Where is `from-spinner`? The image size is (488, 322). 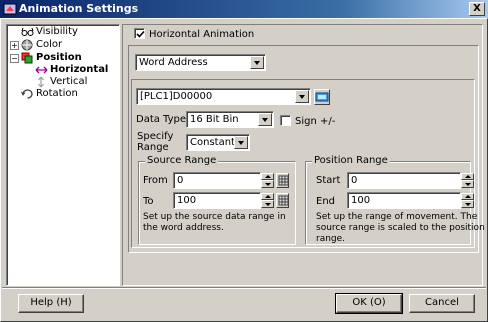
from-spinner is located at coordinates (267, 180).